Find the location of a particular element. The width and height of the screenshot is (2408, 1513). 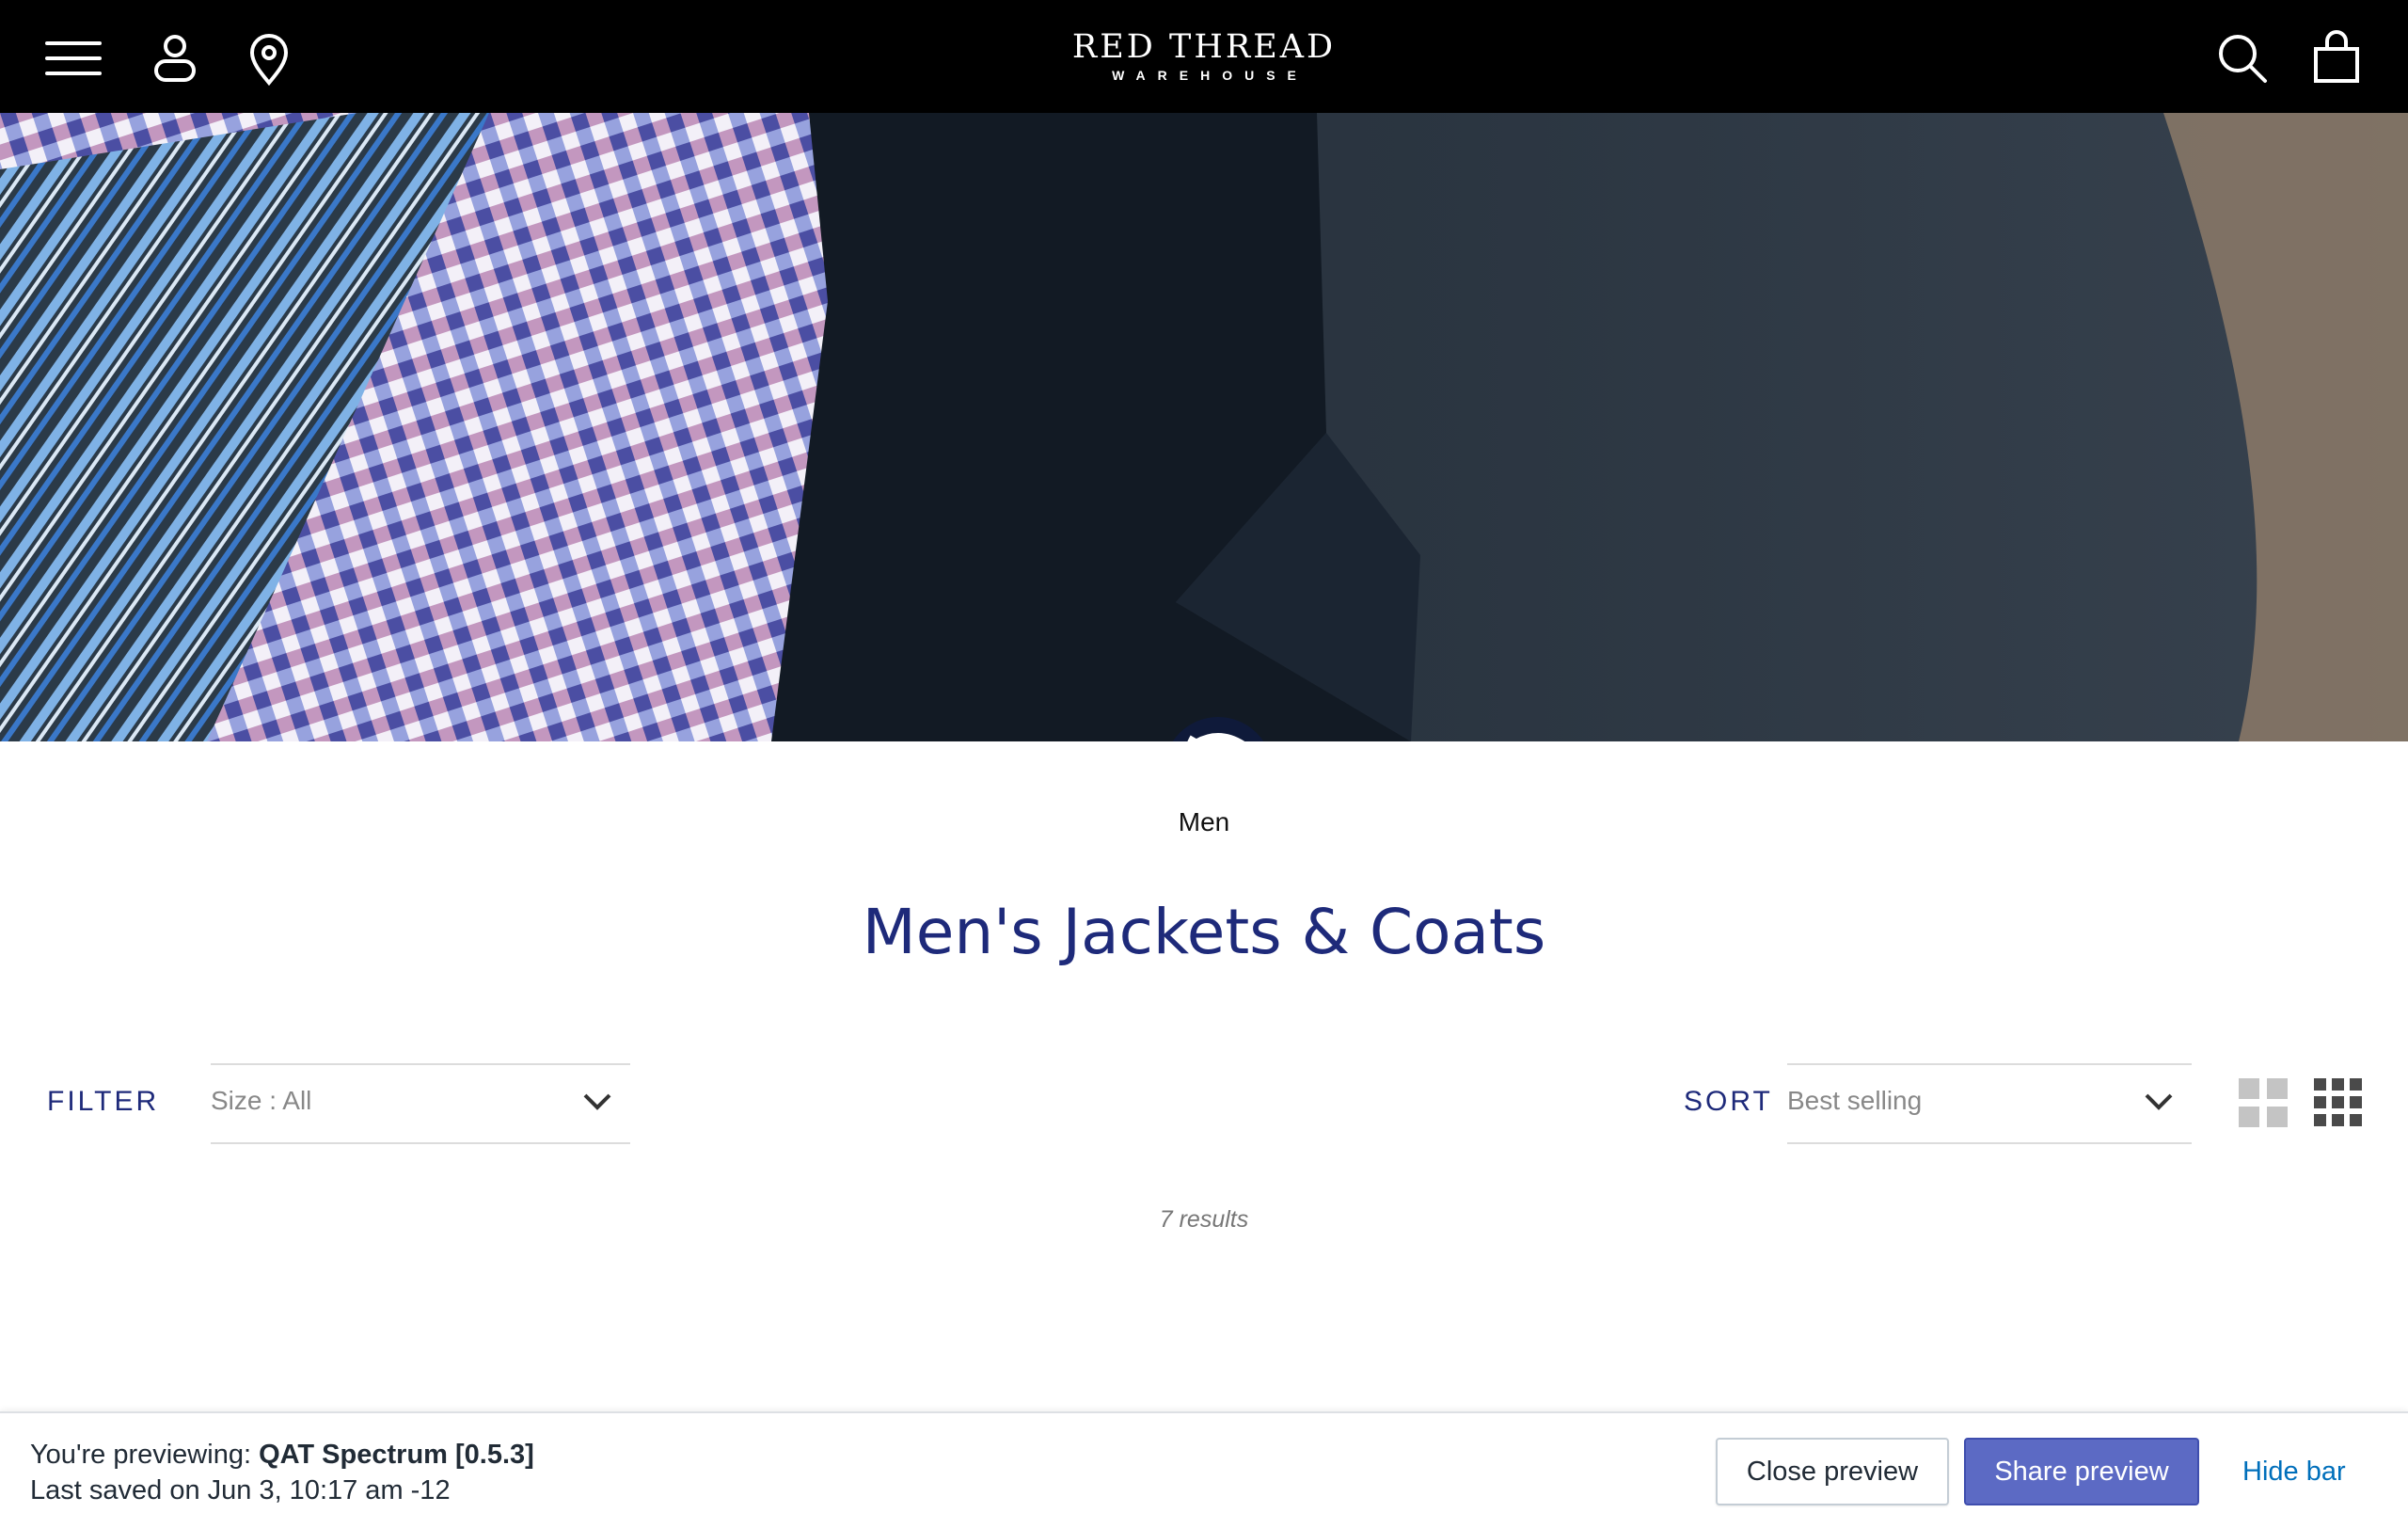

sort-label: SORT is located at coordinates (1729, 1101).